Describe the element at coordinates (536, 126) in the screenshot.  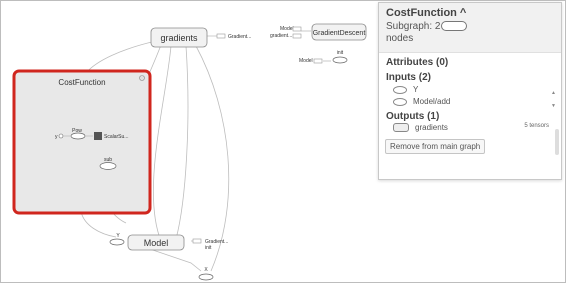
I see `output-tensor-count: 5 tensors` at that location.